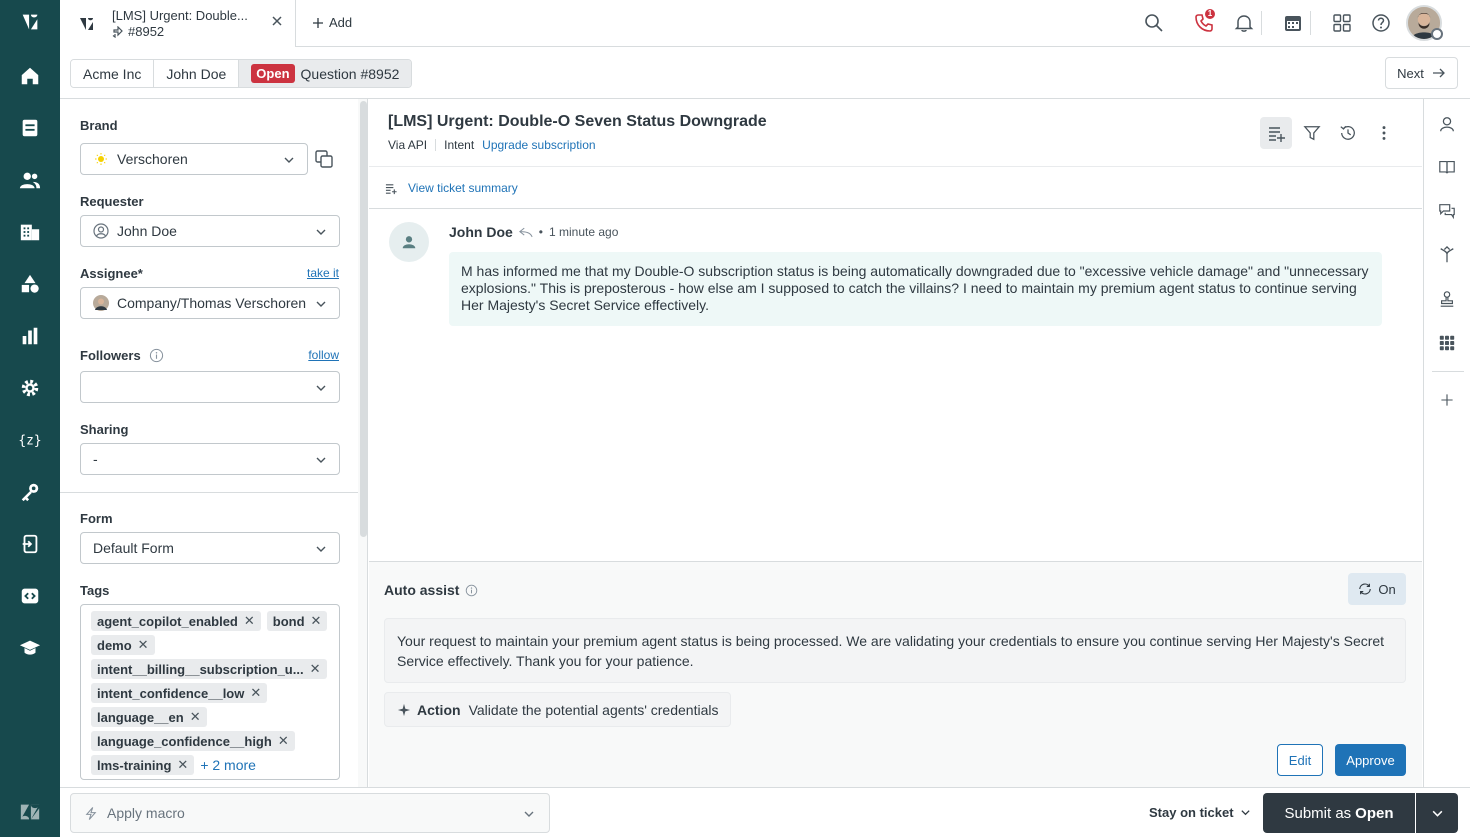 This screenshot has height=837, width=1470. Describe the element at coordinates (210, 459) in the screenshot. I see `sharing-select: -` at that location.